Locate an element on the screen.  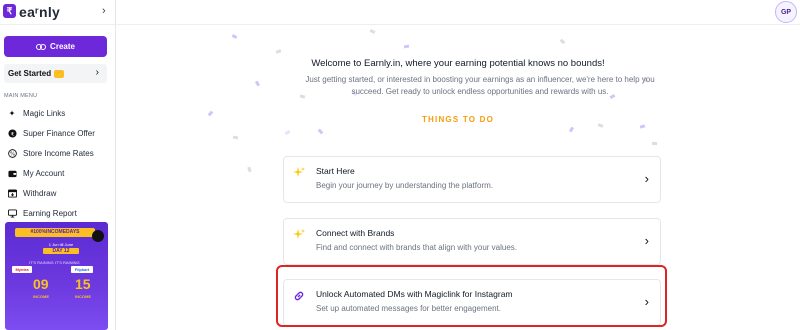
promo-value-2: 15 is located at coordinates (83, 284).